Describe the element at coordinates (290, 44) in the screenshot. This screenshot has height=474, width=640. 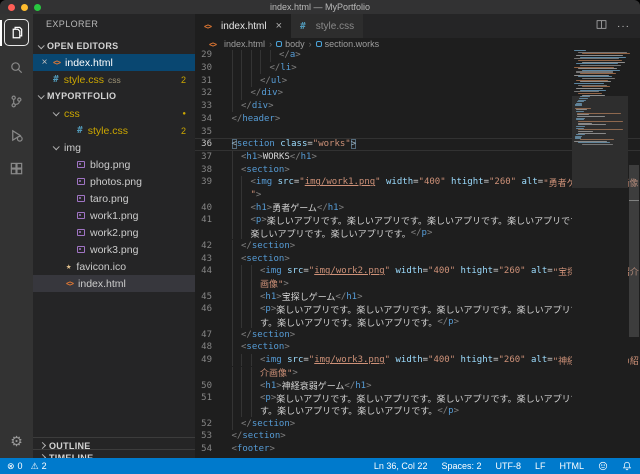
I see `breadcrumb-item-body: body` at that location.